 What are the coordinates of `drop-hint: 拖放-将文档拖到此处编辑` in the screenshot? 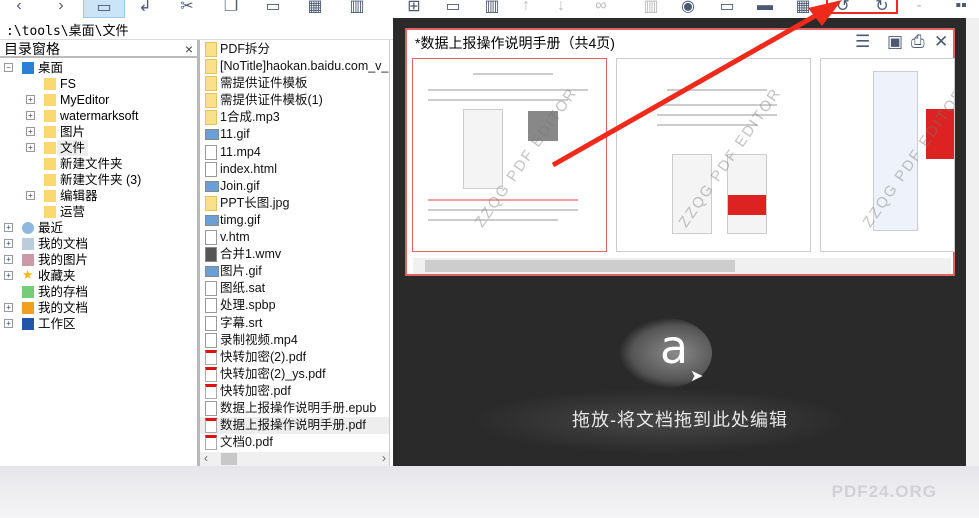 It's located at (680, 420).